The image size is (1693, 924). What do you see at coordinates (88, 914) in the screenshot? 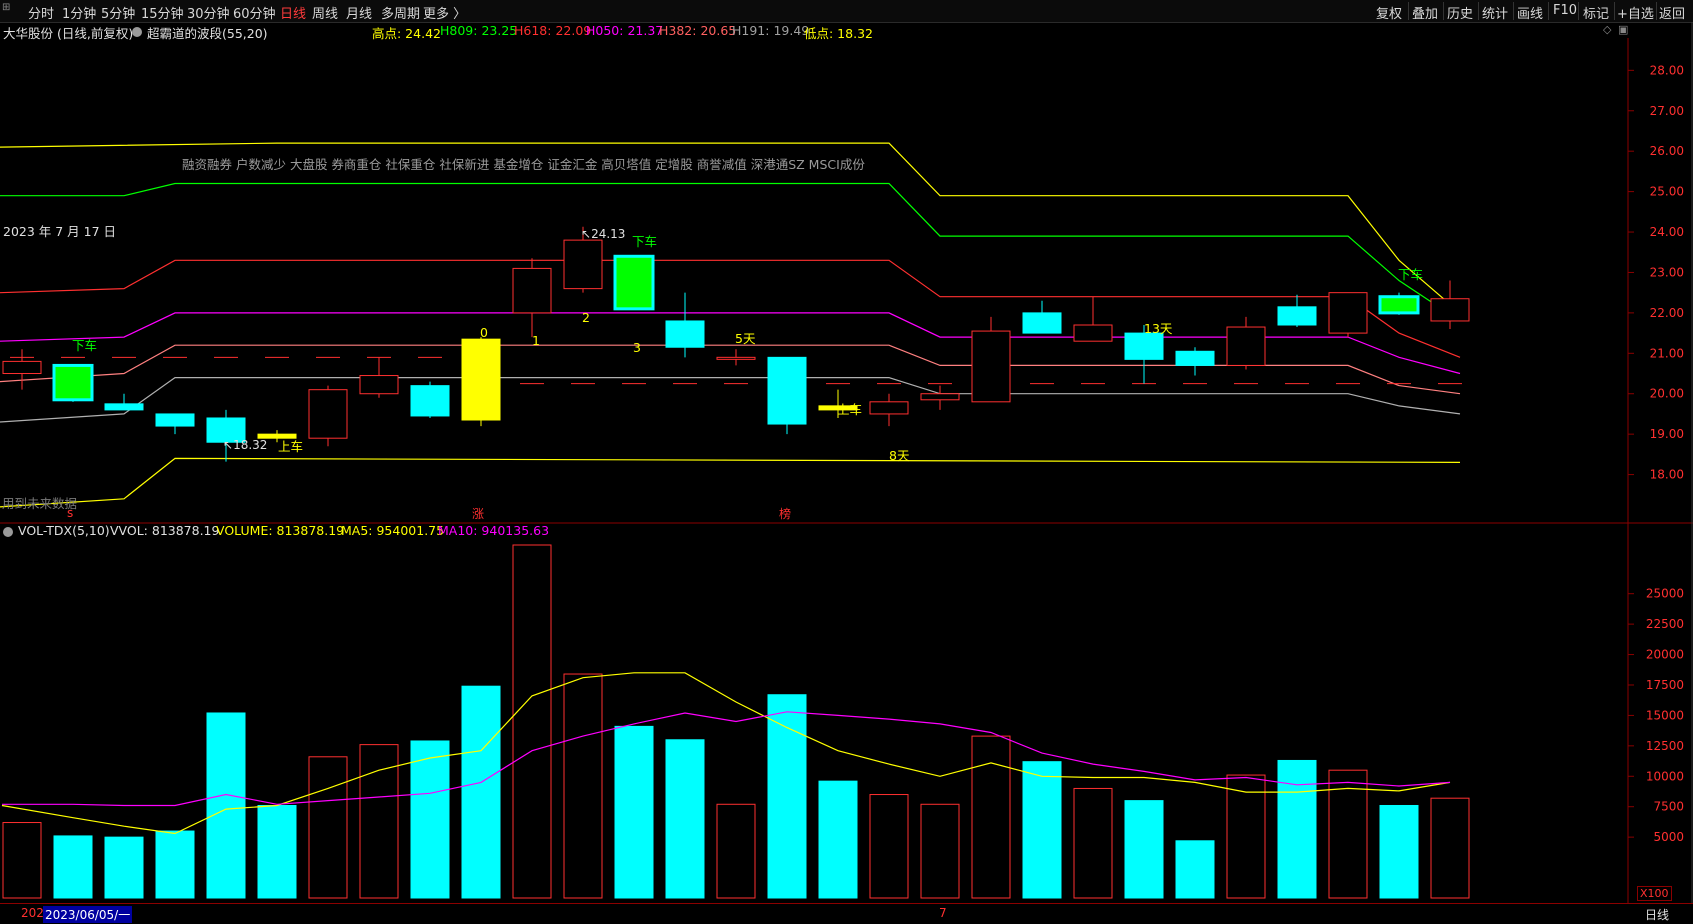
I see `cursor-date: 2023/06/05/一` at bounding box center [88, 914].